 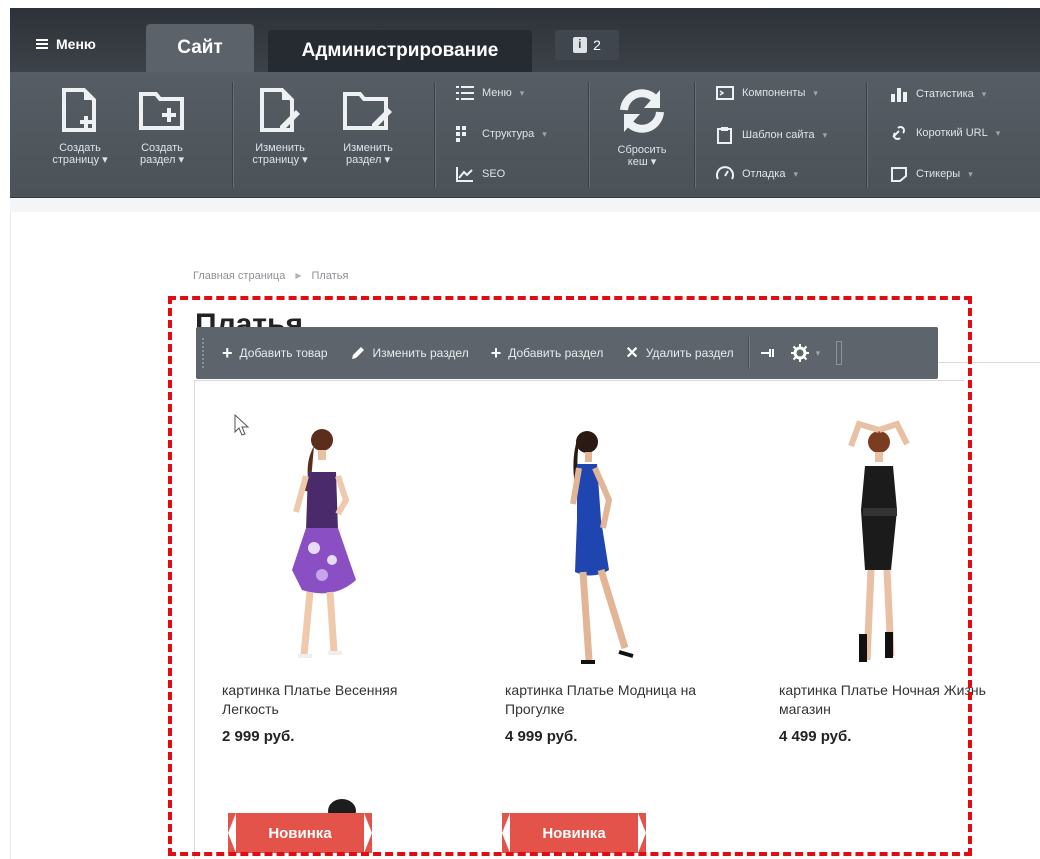 I want to click on components-dropdown-label: Компоненты, so click(x=774, y=93).